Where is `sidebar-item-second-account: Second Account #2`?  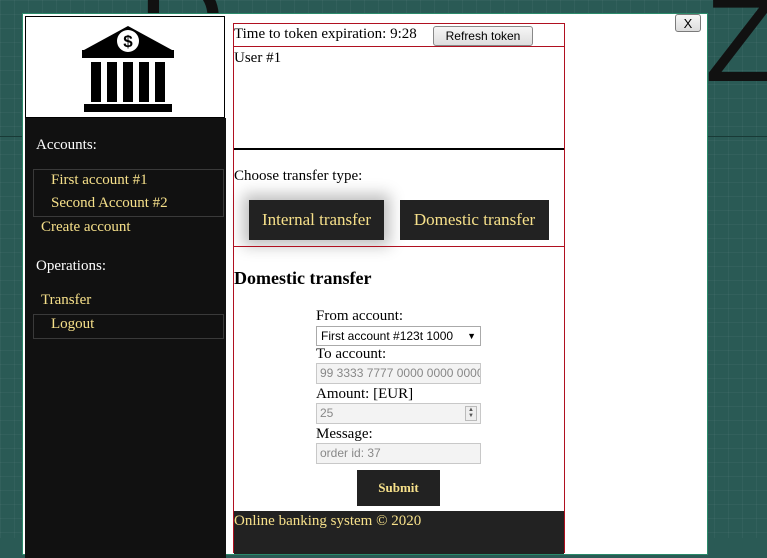
sidebar-item-second-account: Second Account #2 is located at coordinates (109, 203).